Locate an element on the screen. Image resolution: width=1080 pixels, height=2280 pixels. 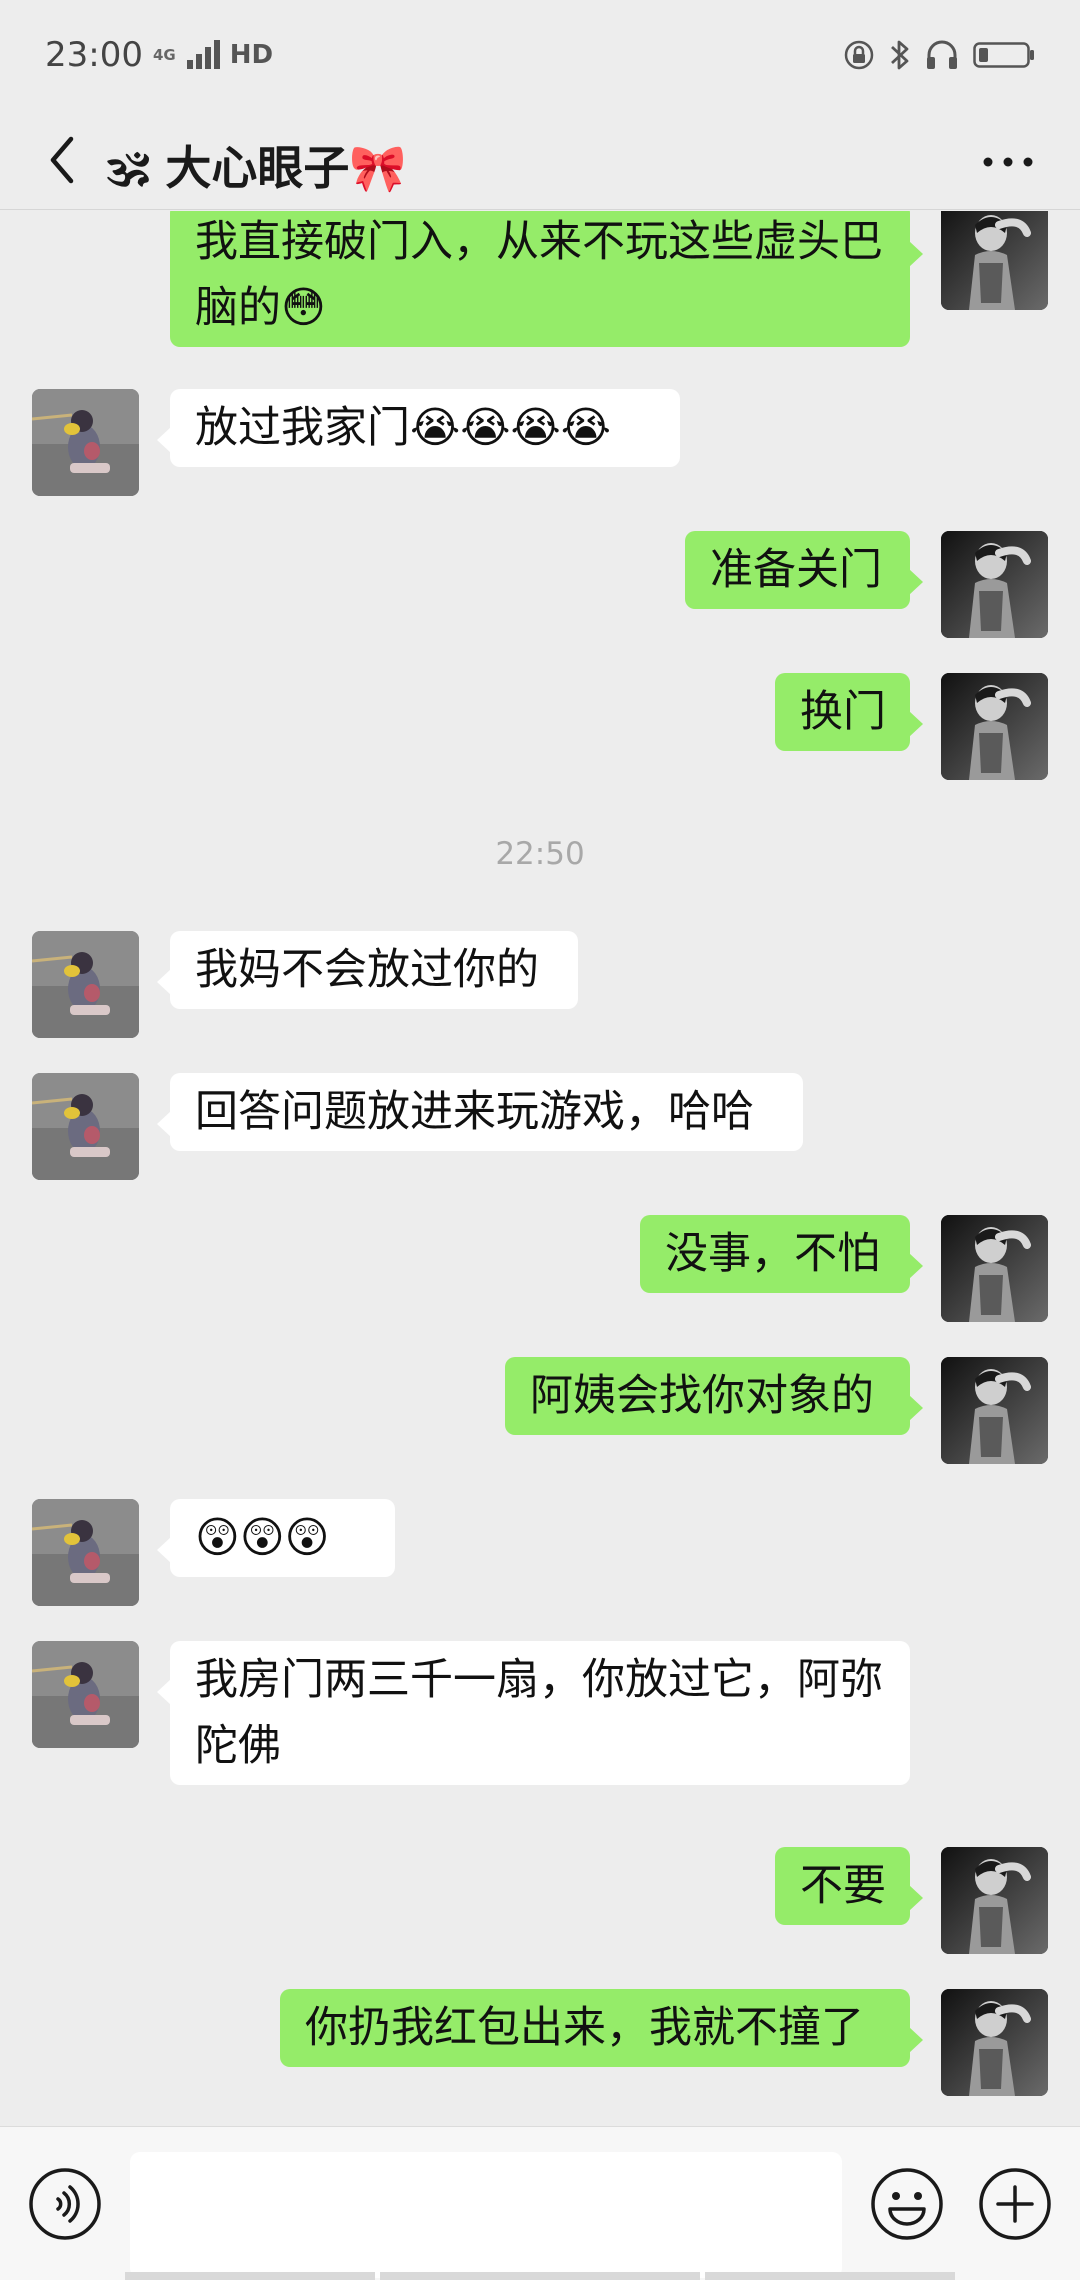
chat-title: 🕉 大心眼子🎀 is located at coordinates (257, 165).